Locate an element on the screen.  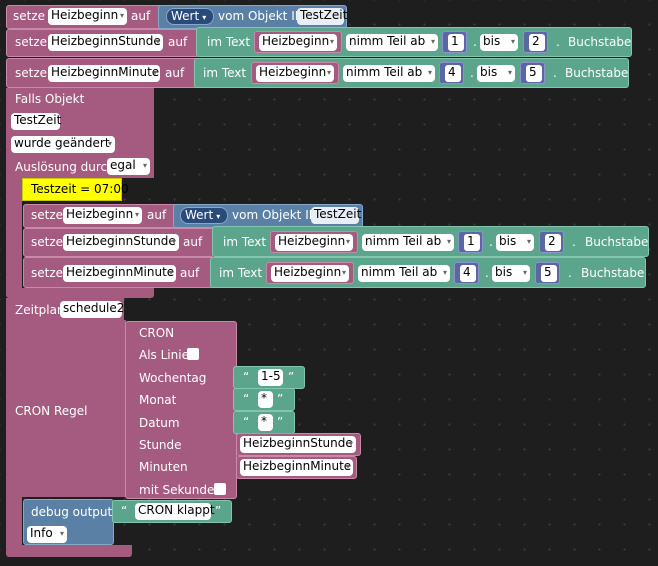
ausloesung-dropdown: egal ▾ is located at coordinates (128, 166).